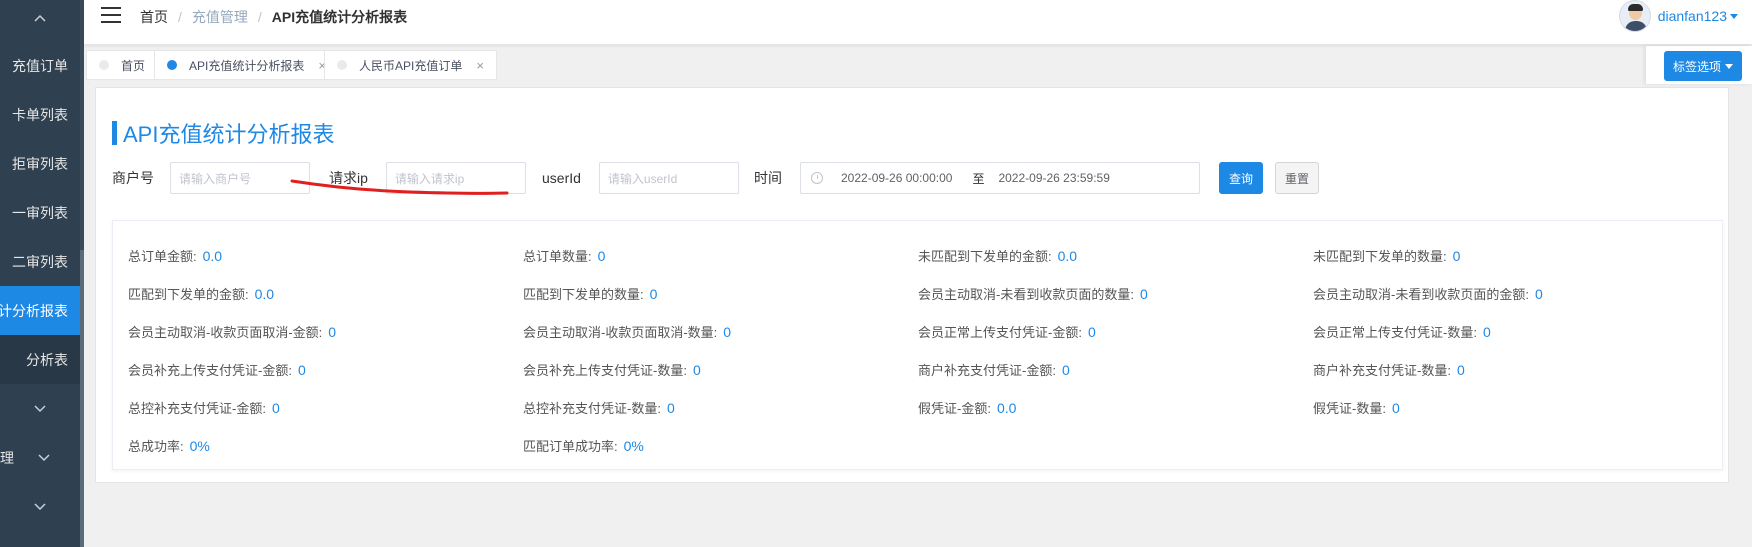 The width and height of the screenshot is (1752, 547). What do you see at coordinates (967, 408) in the screenshot?
I see `stat-fake-voucher-amount: 假凭证-金额: 0.0` at bounding box center [967, 408].